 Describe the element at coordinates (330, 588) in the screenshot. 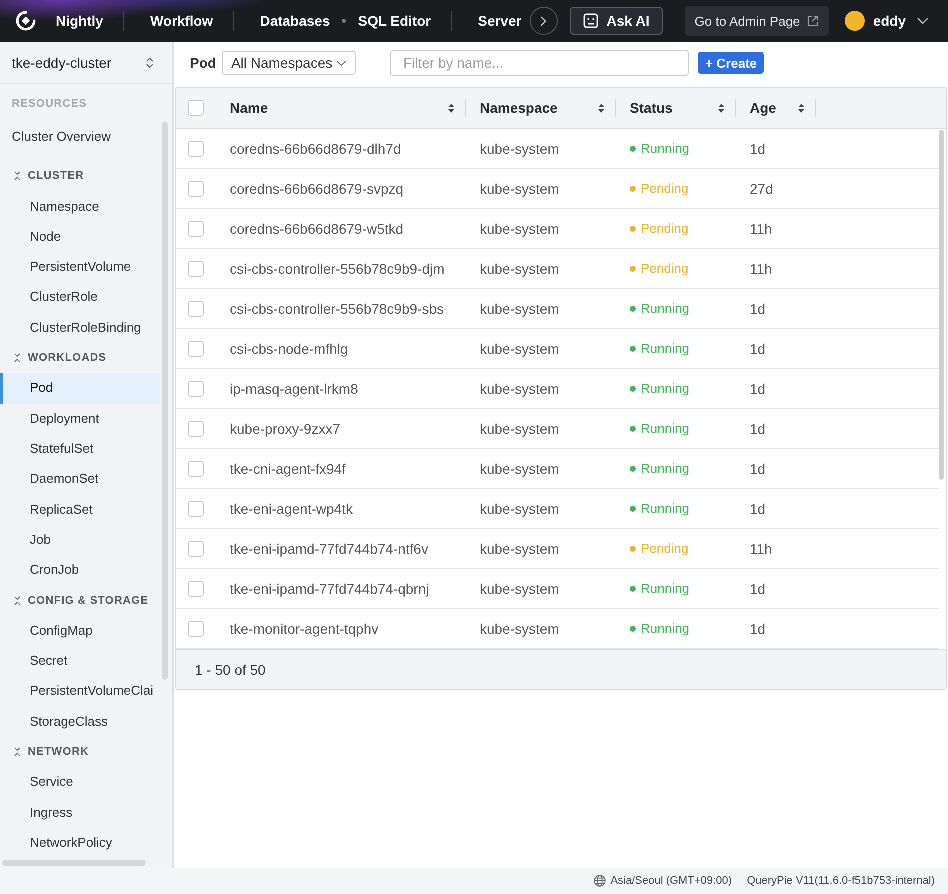

I see `pod-name: tke-eni-ipamd-77fd744b74-qbrnj` at that location.